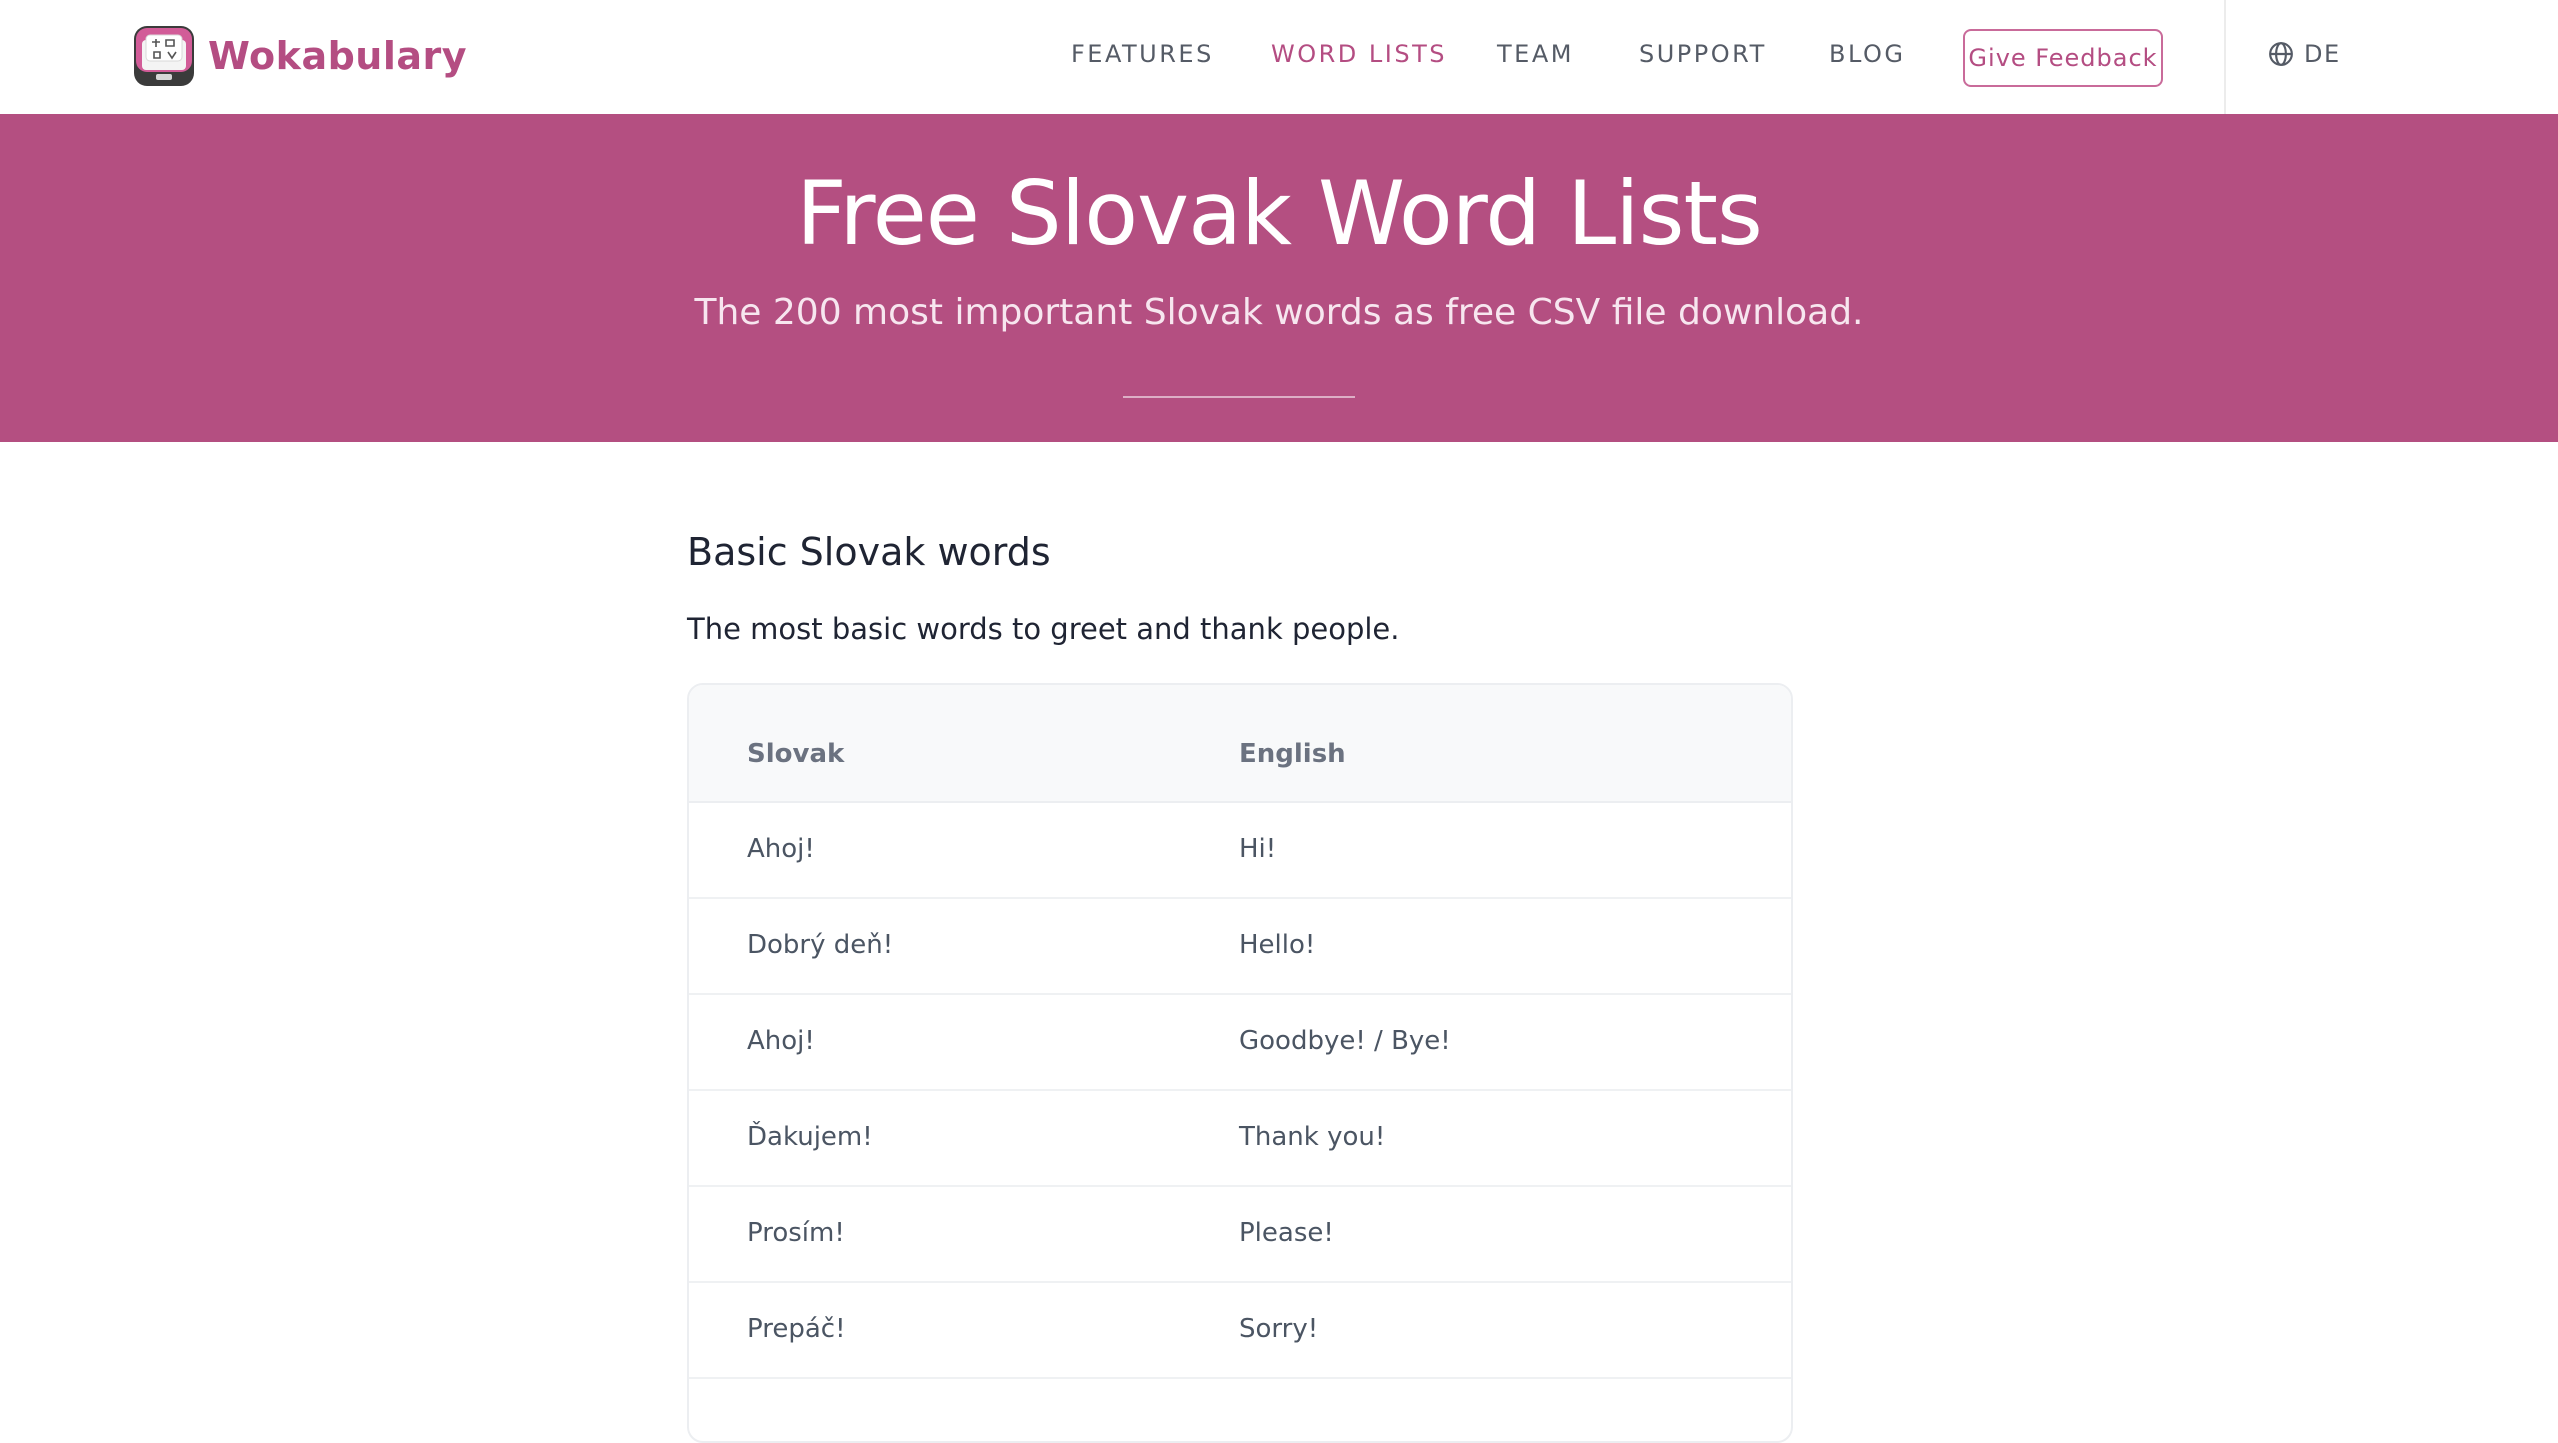 The height and width of the screenshot is (1443, 2558). What do you see at coordinates (820, 945) in the screenshot?
I see `cell-slovak: Dobrý deň!` at bounding box center [820, 945].